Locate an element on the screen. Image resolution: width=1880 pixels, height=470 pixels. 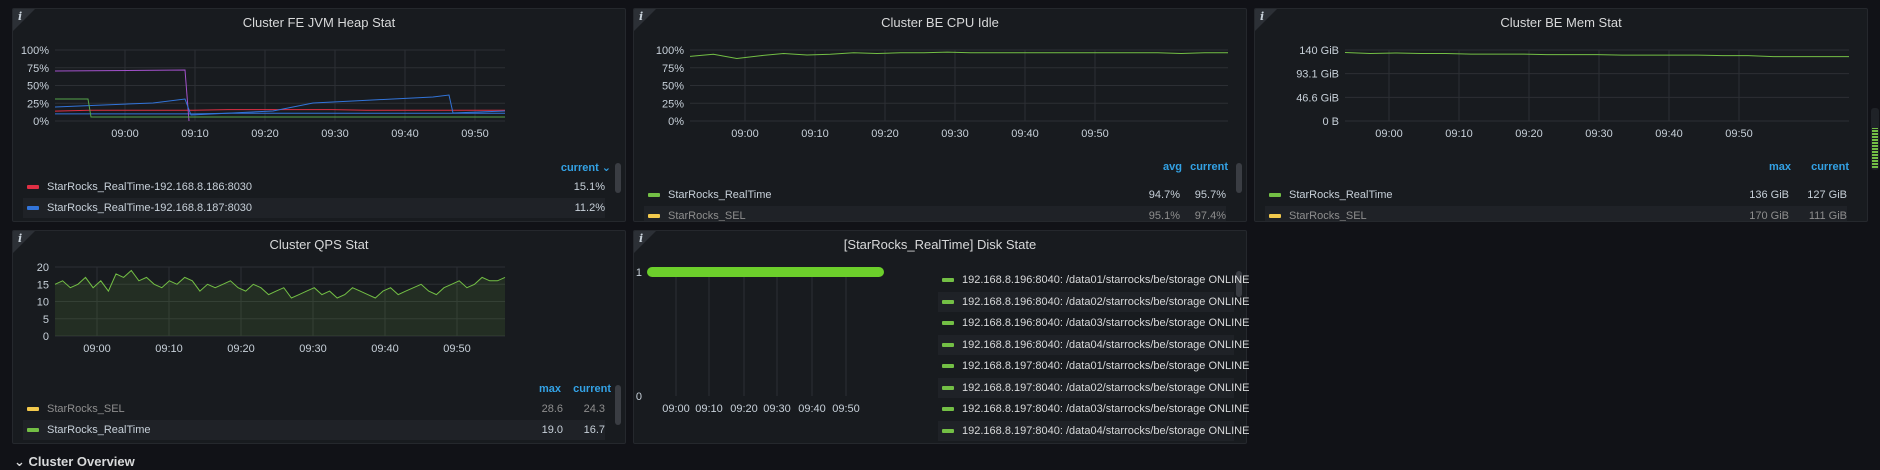
panel-title: Cluster BE Mem Stat is located at coordinates (1561, 22).